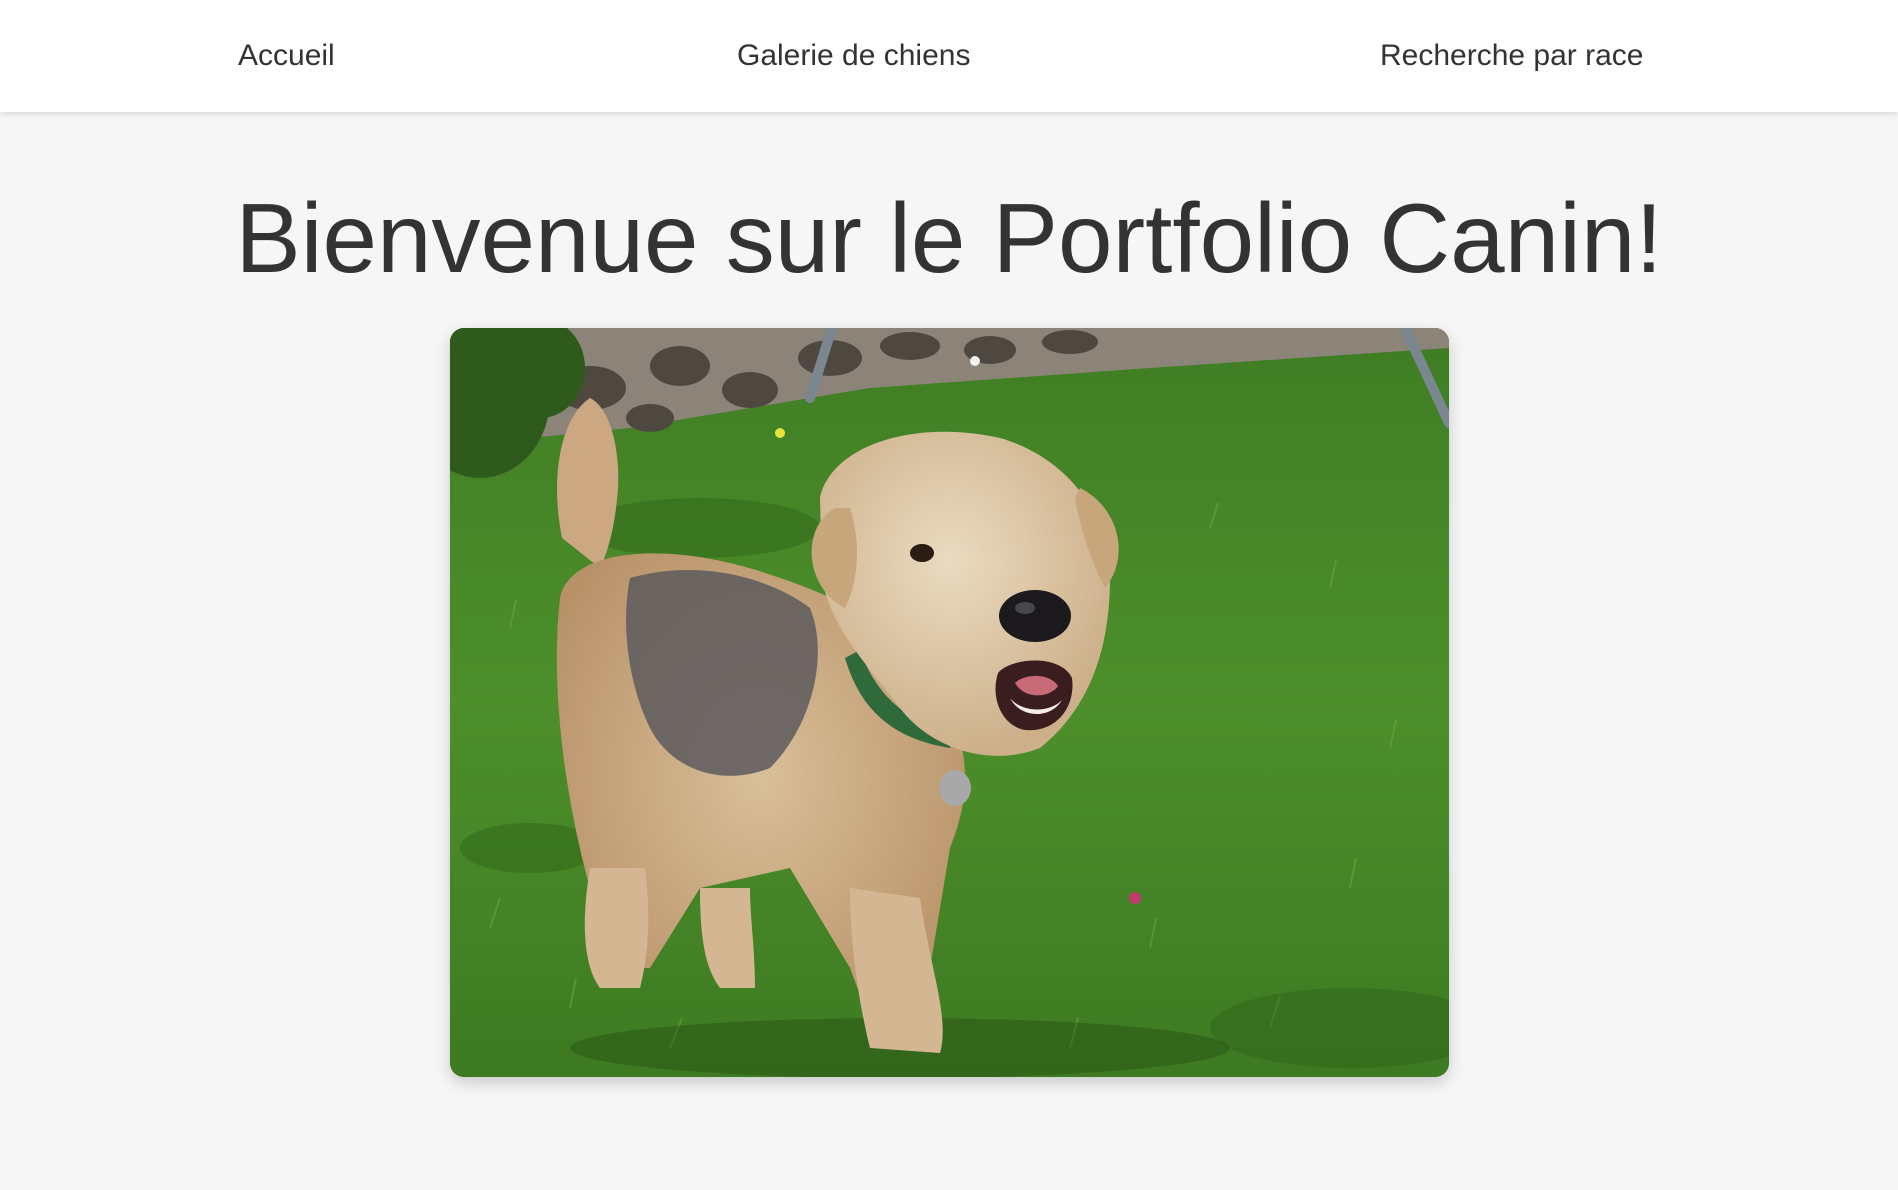 The width and height of the screenshot is (1898, 1190). What do you see at coordinates (922, 553) in the screenshot?
I see `dog-eye` at bounding box center [922, 553].